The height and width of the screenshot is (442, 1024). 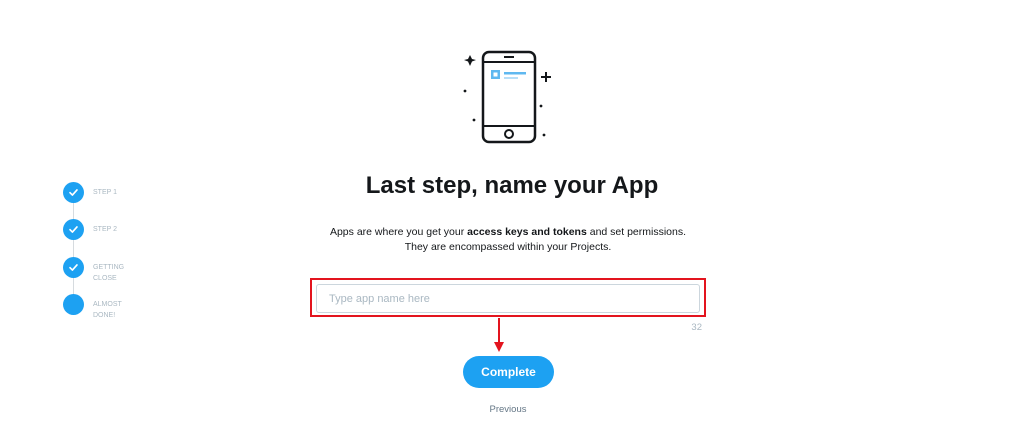 I want to click on step-4-current-circle, so click(x=73, y=304).